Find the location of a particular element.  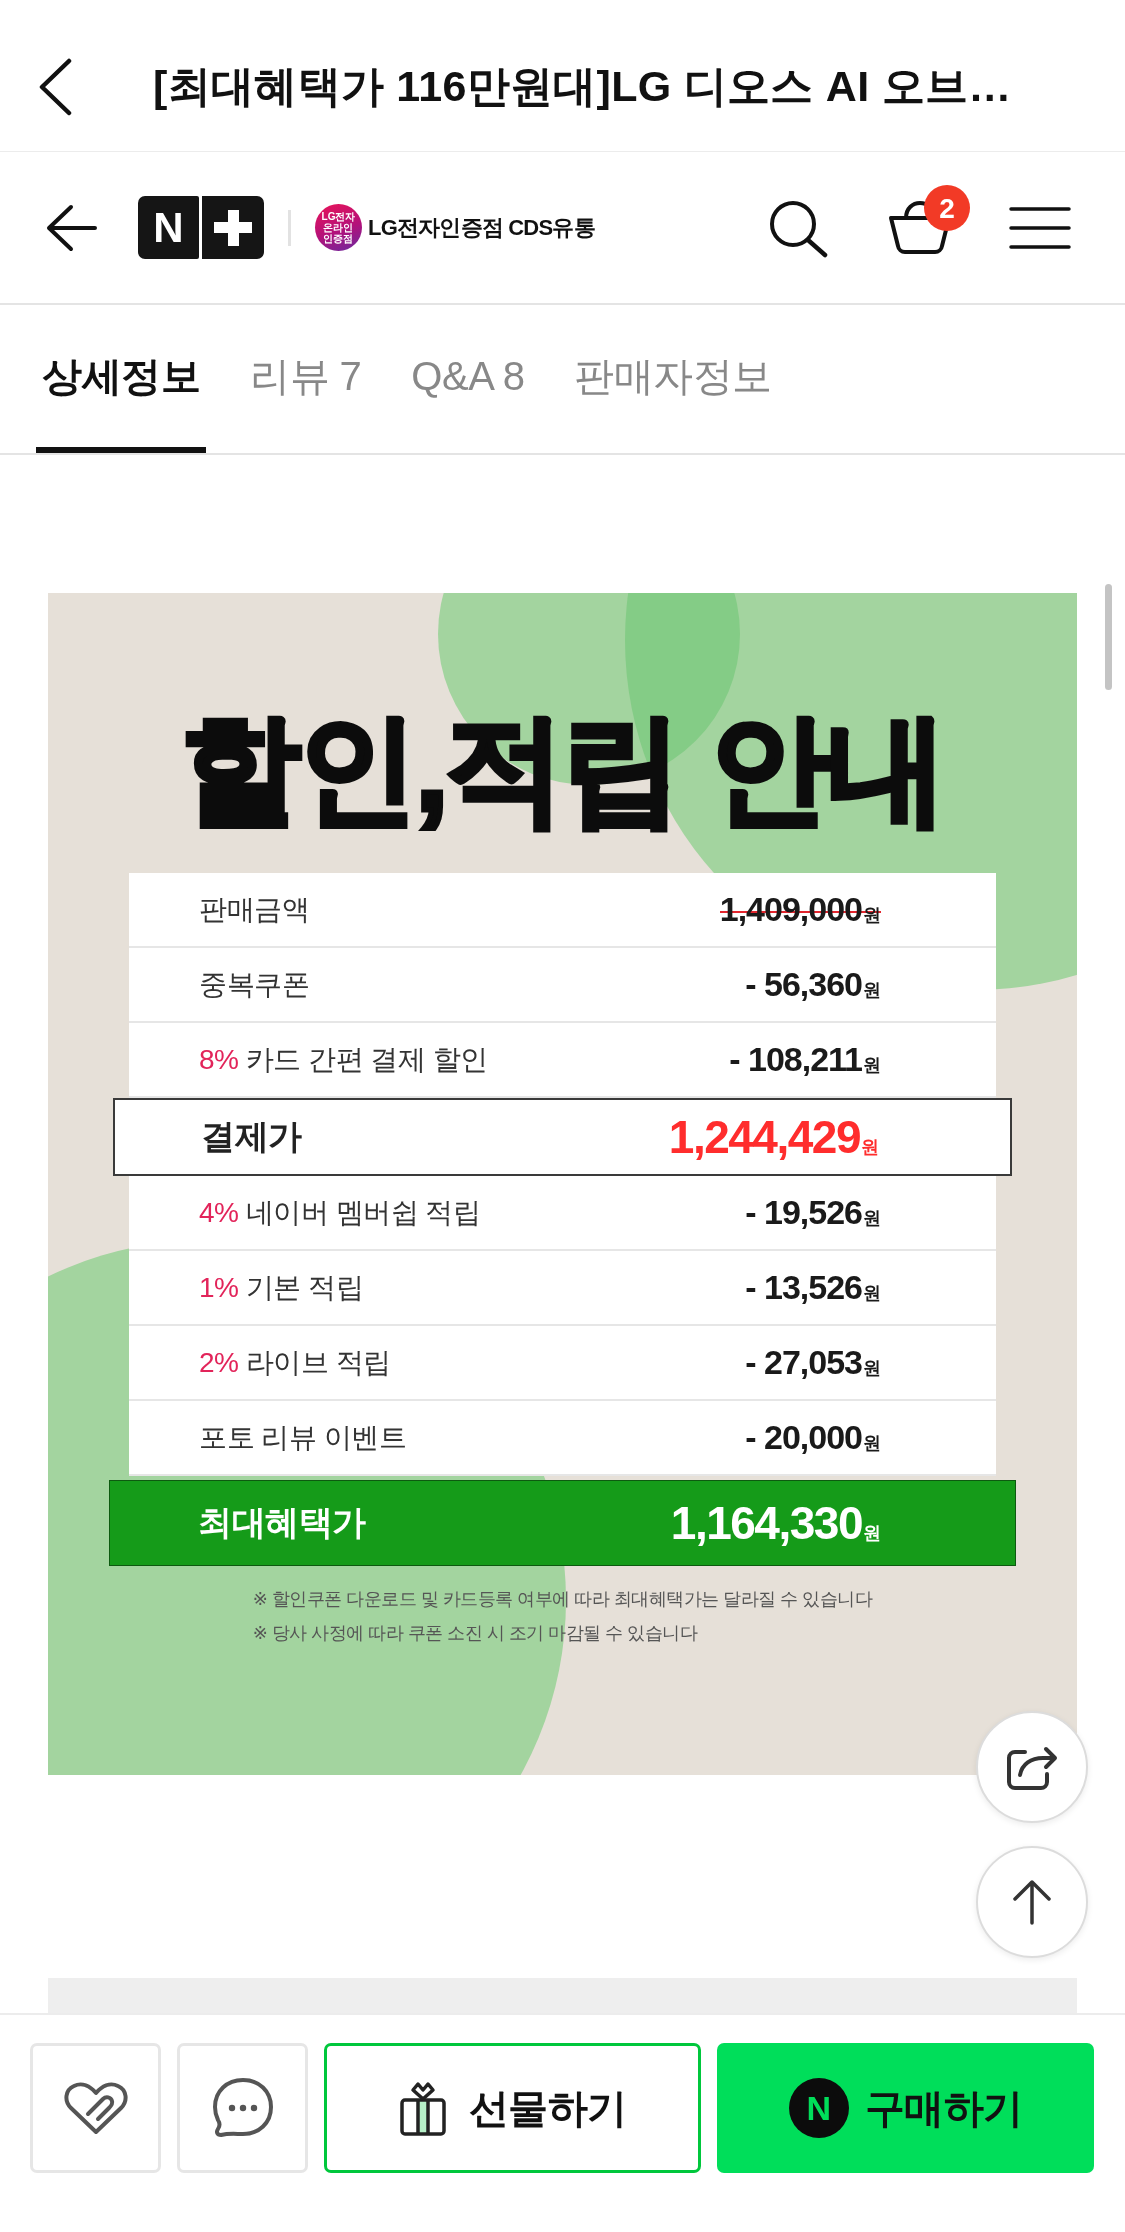

wishlist-button is located at coordinates (95, 2108).